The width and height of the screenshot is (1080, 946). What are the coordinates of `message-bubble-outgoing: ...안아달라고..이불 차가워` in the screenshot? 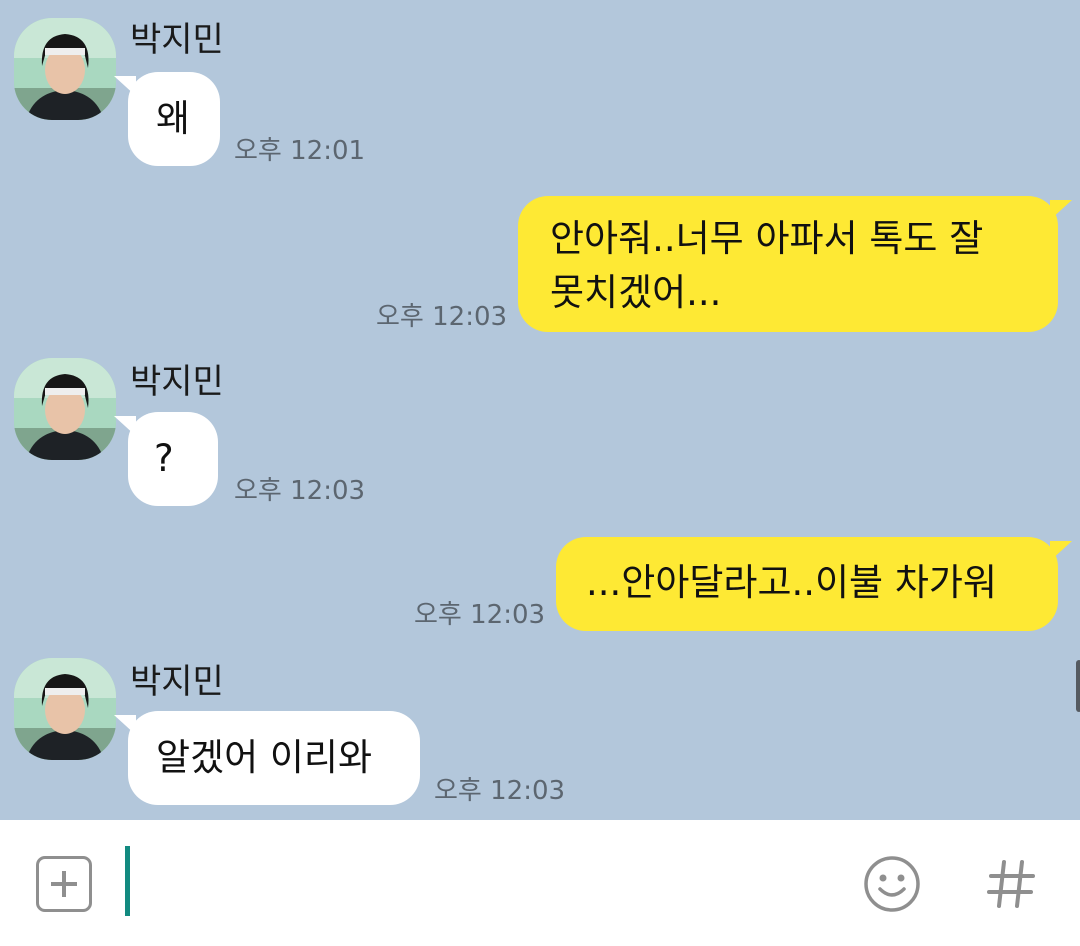 It's located at (814, 584).